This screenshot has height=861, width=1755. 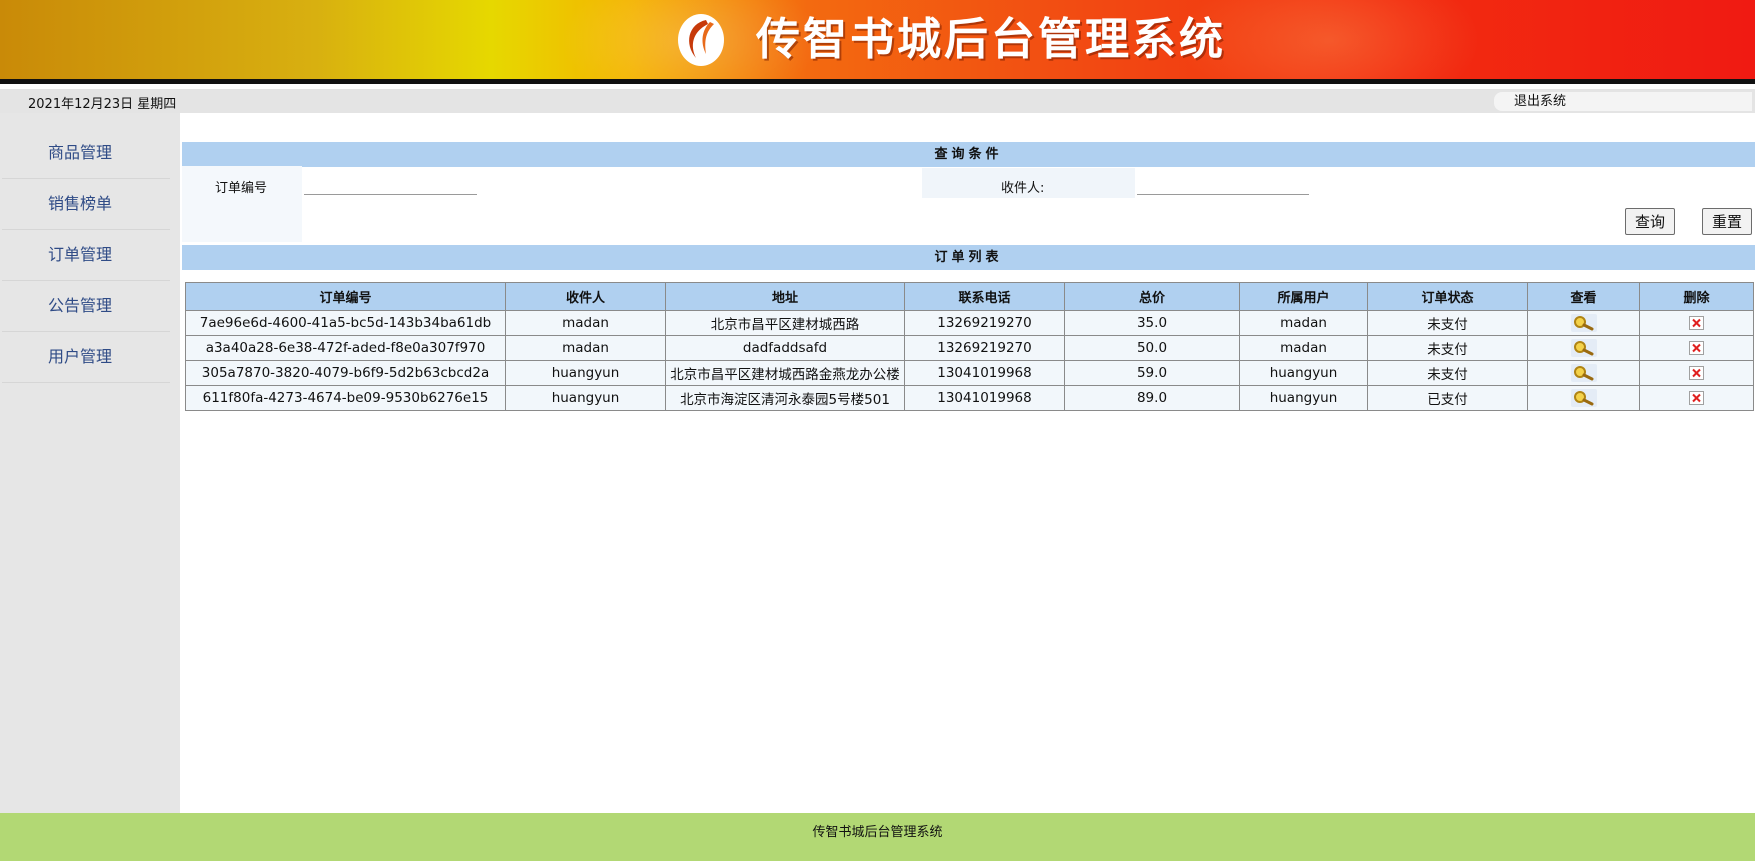 What do you see at coordinates (1583, 296) in the screenshot?
I see `column-header: 查看` at bounding box center [1583, 296].